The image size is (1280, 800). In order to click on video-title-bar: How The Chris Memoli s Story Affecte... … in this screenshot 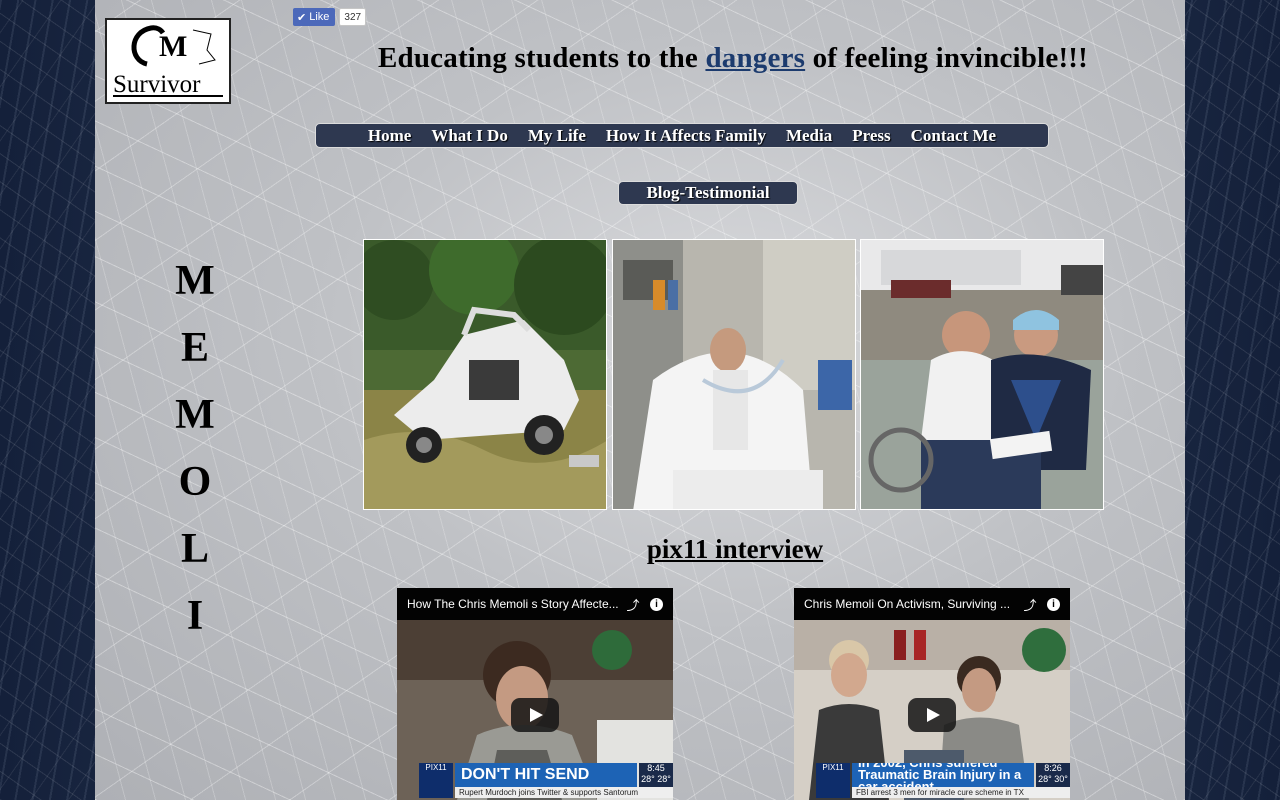, I will do `click(535, 604)`.